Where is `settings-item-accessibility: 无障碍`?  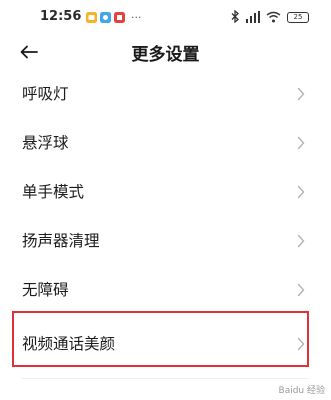
settings-item-accessibility: 无障碍 is located at coordinates (165, 290).